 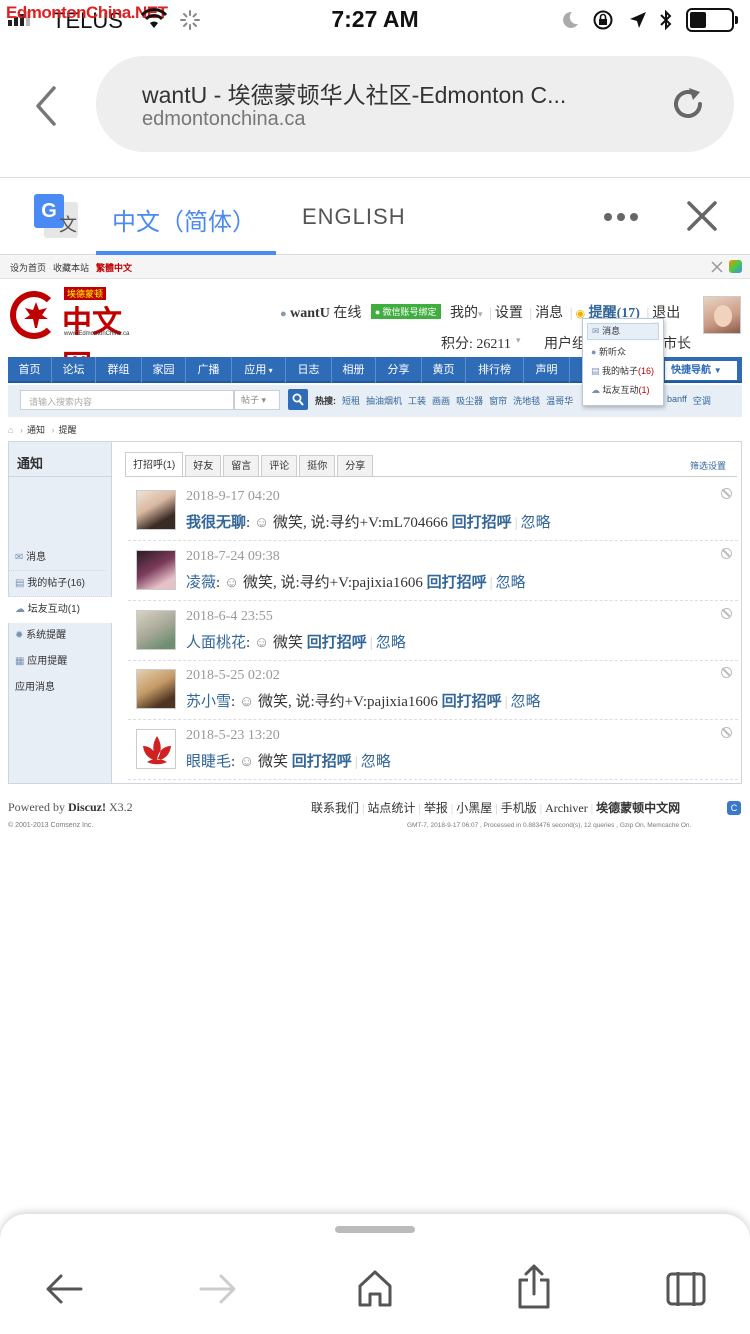 I want to click on nav-item: 日志, so click(x=309, y=370).